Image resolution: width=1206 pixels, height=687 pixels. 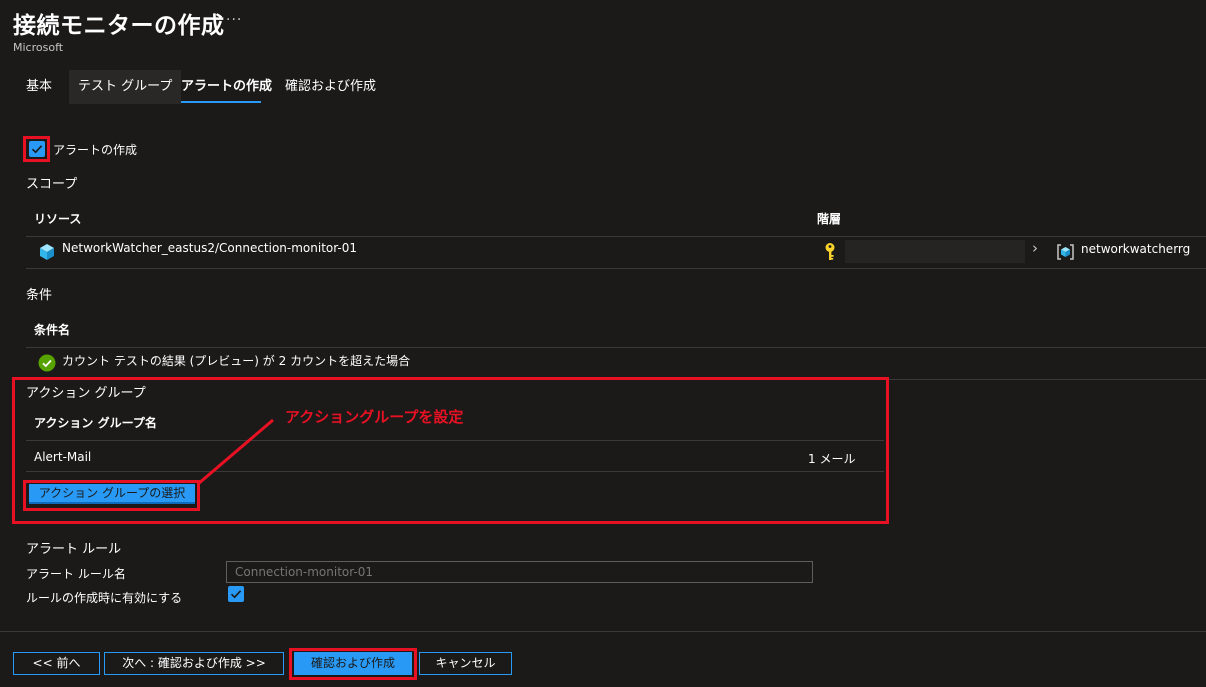 I want to click on footer-divider, so click(x=603, y=631).